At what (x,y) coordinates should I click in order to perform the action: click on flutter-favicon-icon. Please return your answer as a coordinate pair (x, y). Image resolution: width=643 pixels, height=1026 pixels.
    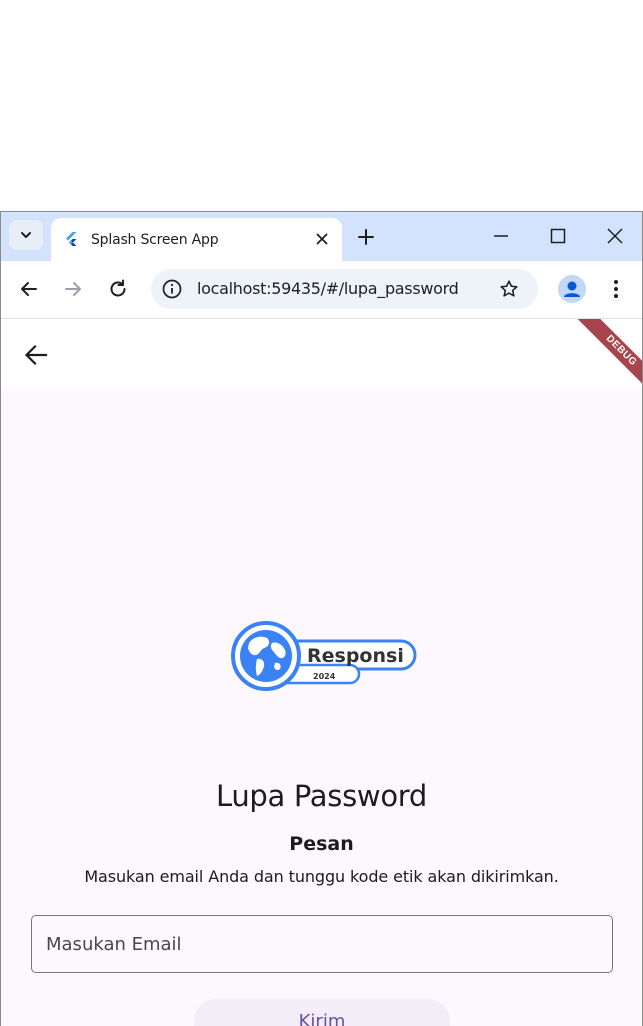
    Looking at the image, I should click on (71, 239).